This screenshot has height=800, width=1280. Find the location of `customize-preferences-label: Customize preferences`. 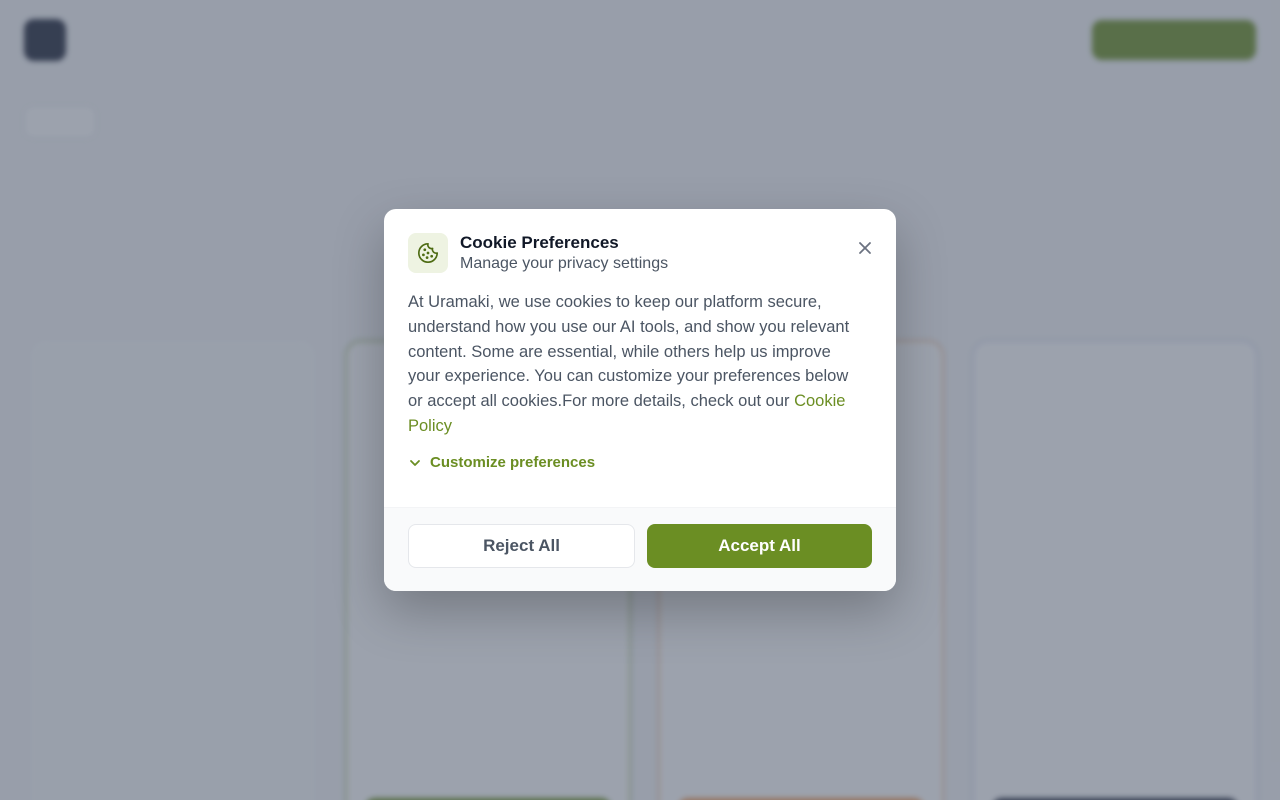

customize-preferences-label: Customize preferences is located at coordinates (513, 462).